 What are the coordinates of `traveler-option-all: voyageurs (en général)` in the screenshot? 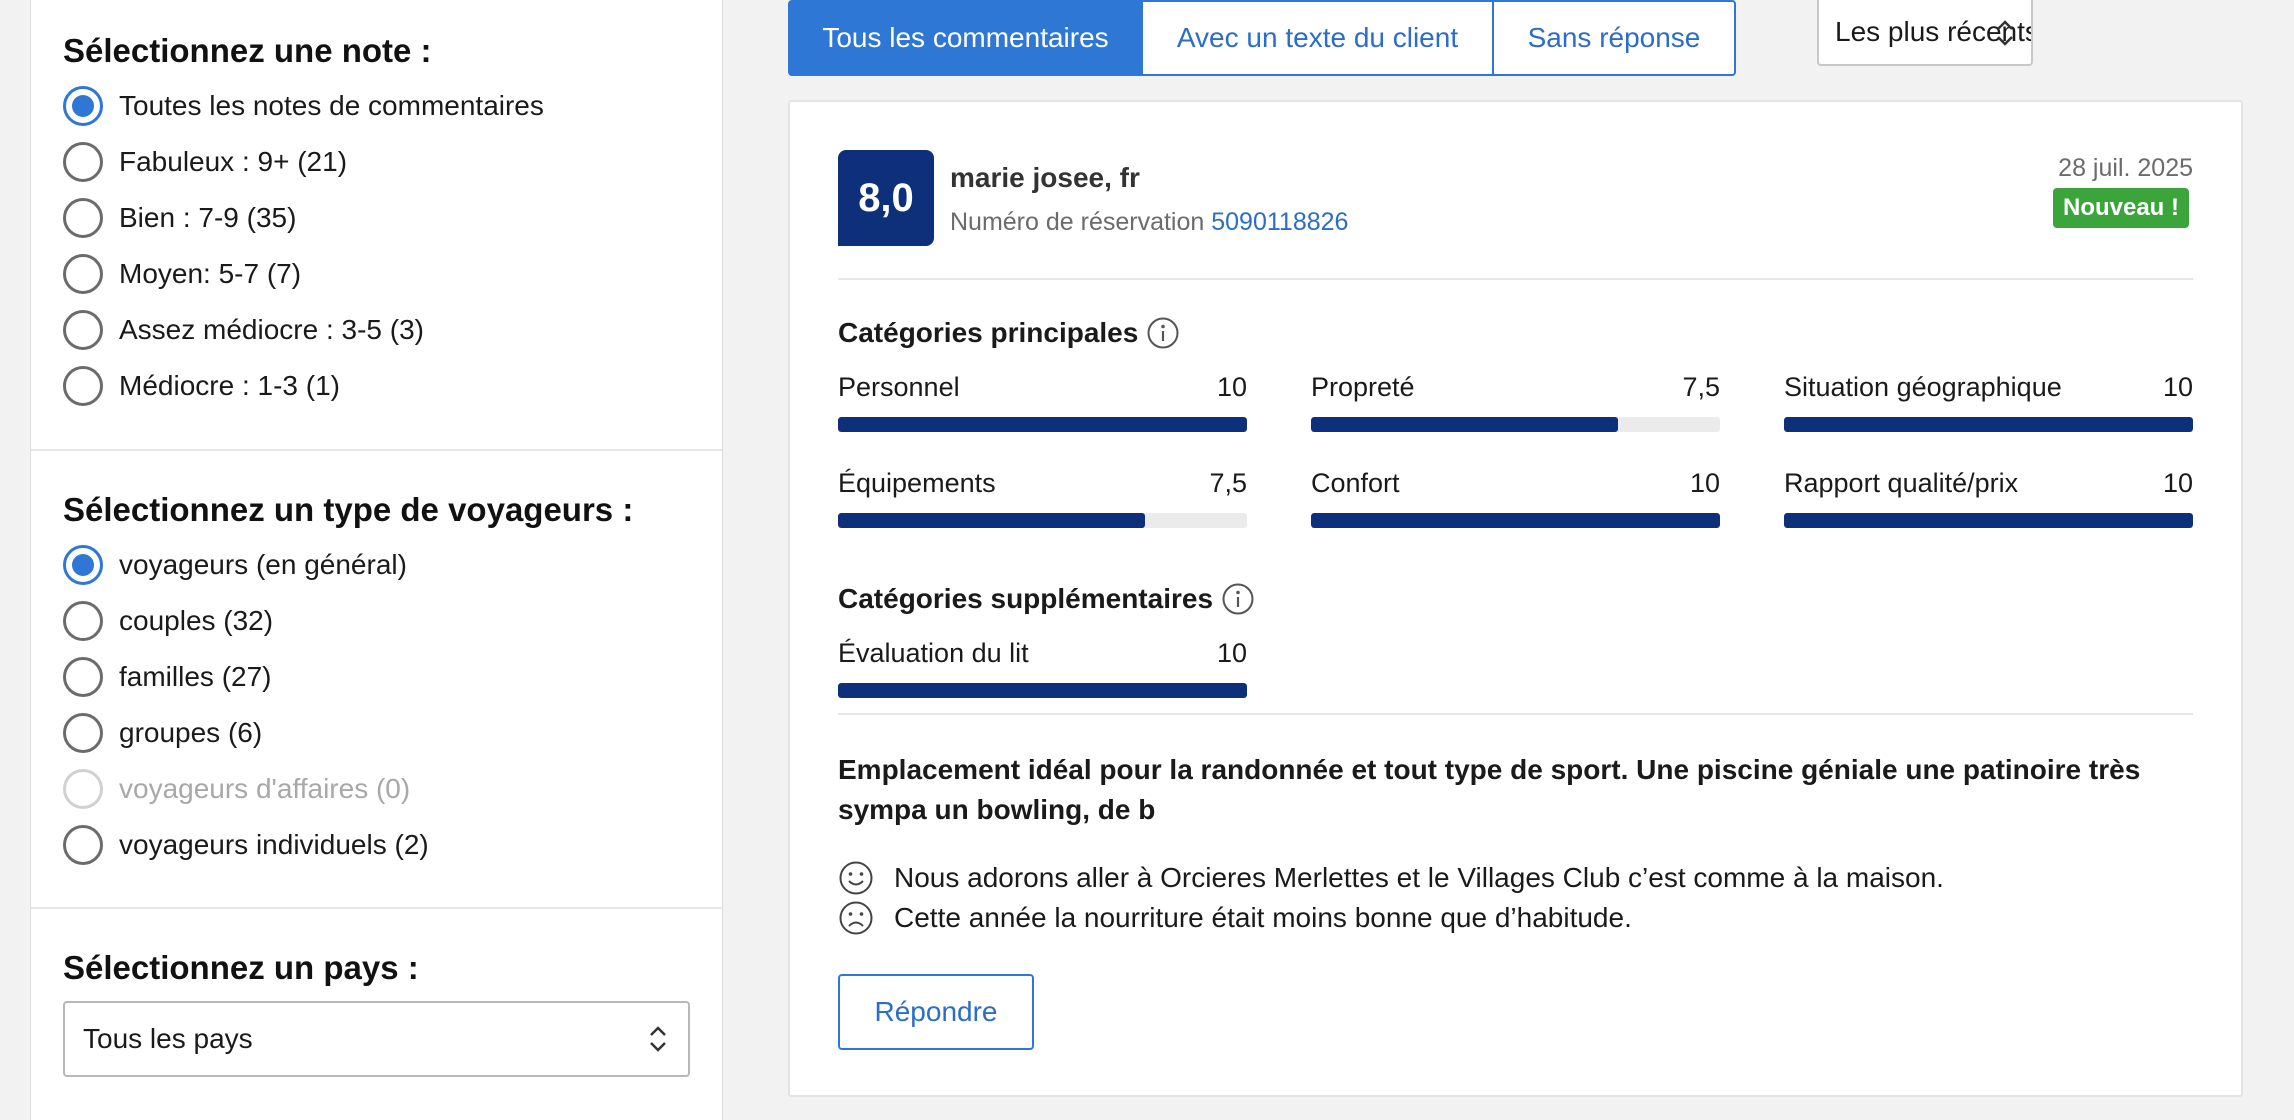 It's located at (376, 565).